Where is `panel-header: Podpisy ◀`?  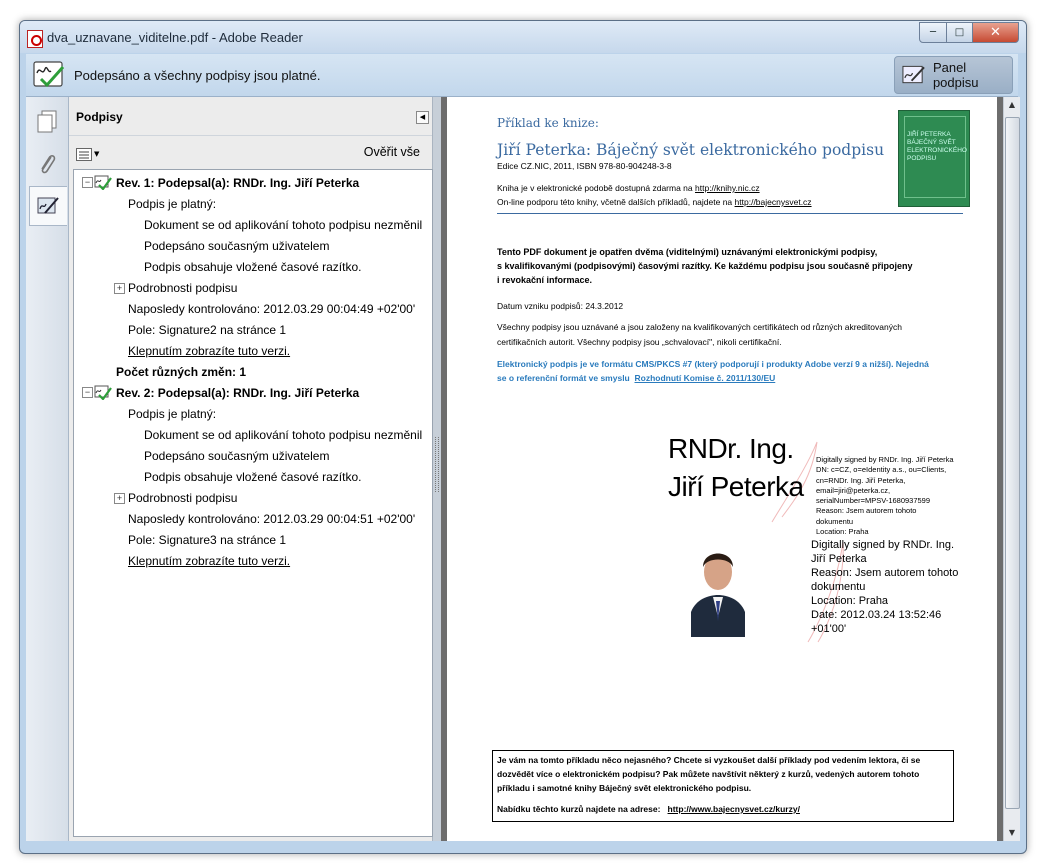
panel-header: Podpisy ◀ is located at coordinates (250, 116).